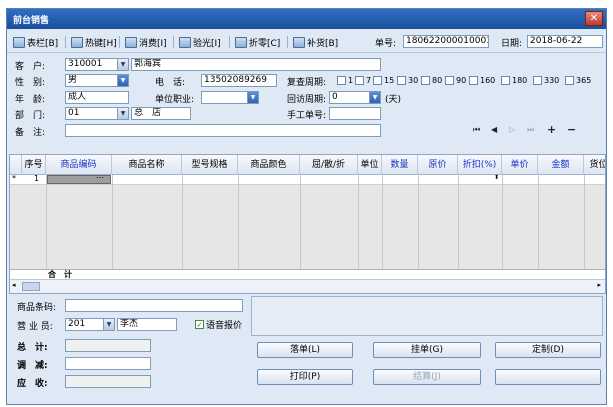  Describe the element at coordinates (94, 42) in the screenshot. I see `hotkey-button: 热键[H]` at that location.